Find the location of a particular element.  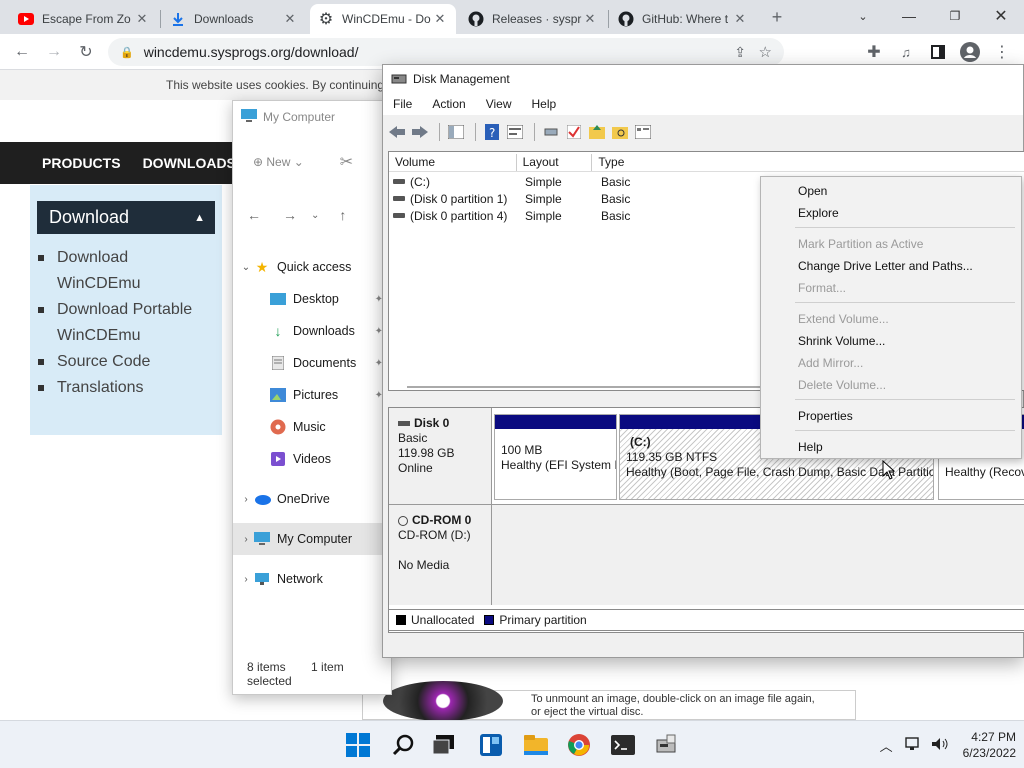

help-icon: ? is located at coordinates (492, 132).